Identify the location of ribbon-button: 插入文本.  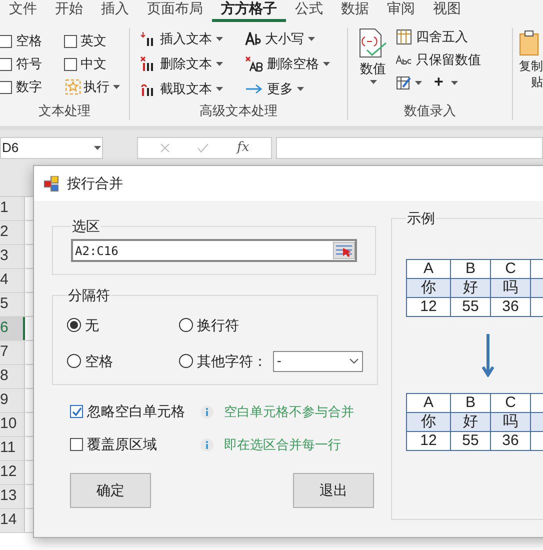
(192, 39).